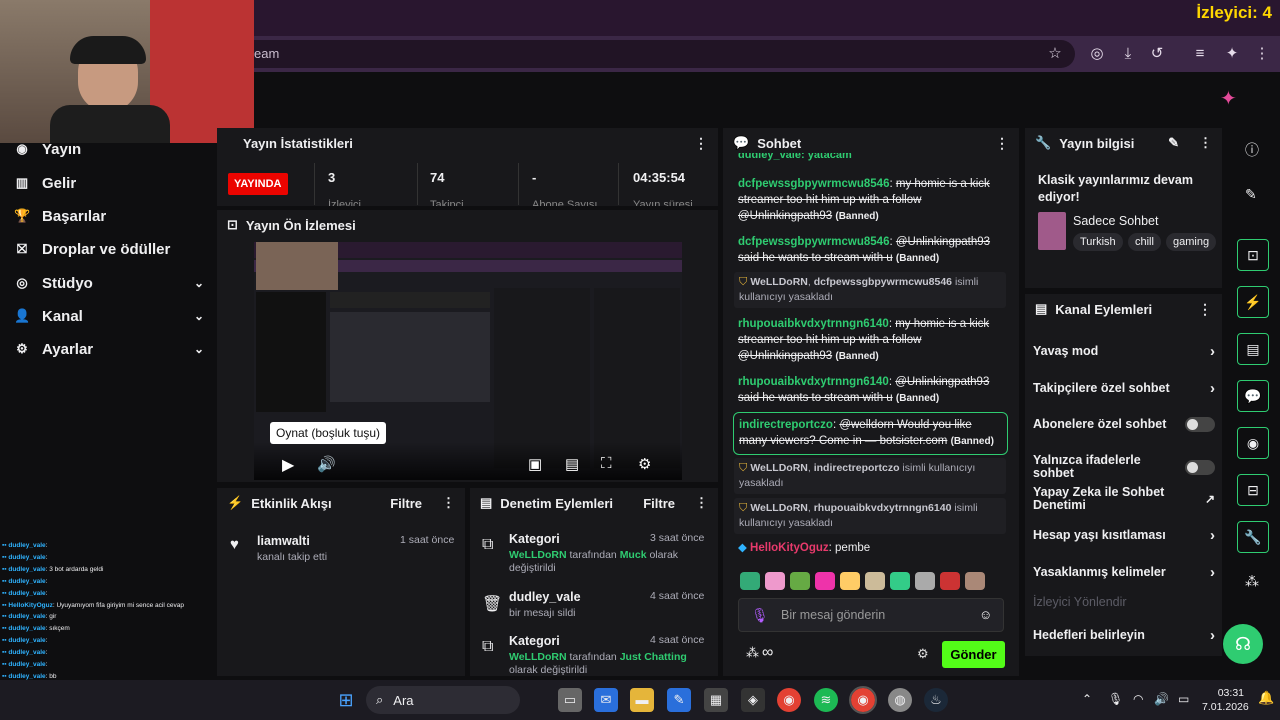 Image resolution: width=1280 pixels, height=720 pixels. What do you see at coordinates (288, 465) in the screenshot?
I see `play-icon: ▶` at bounding box center [288, 465].